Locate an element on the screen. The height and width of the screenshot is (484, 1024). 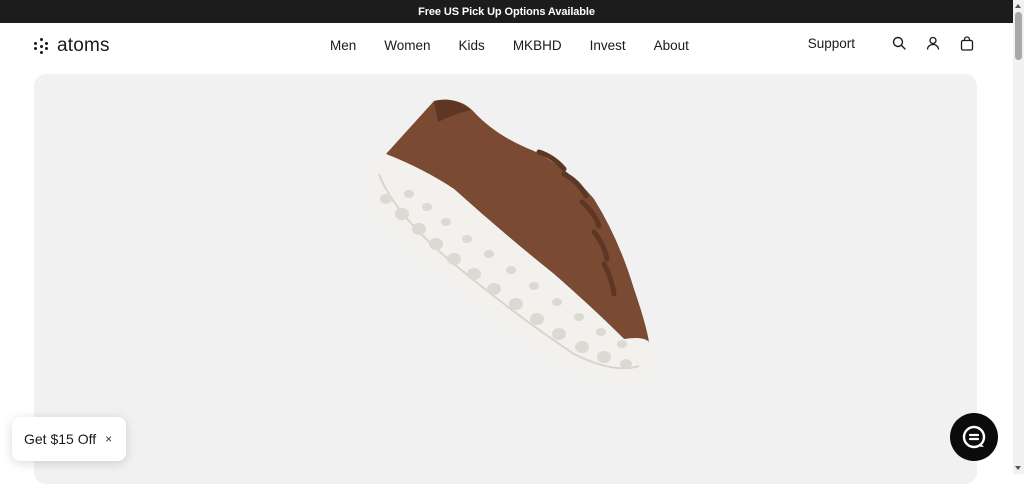
promo-label: Get $15 Off is located at coordinates (60, 439).